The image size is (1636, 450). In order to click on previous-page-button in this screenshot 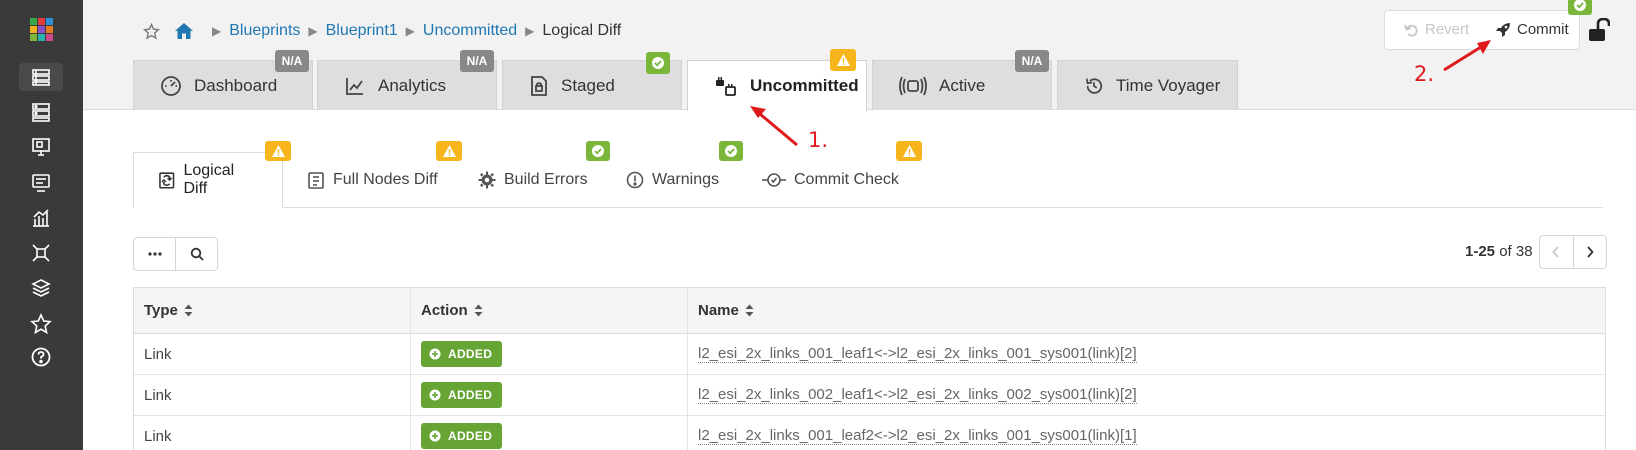, I will do `click(1556, 252)`.